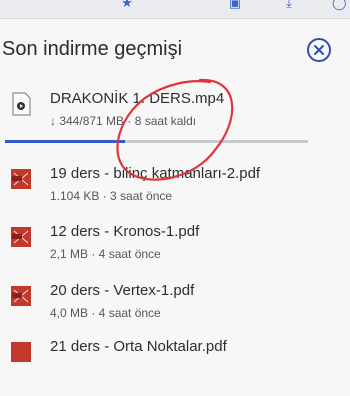  I want to click on download-meta: 2,1 MB · 4 saat önce, so click(105, 254).